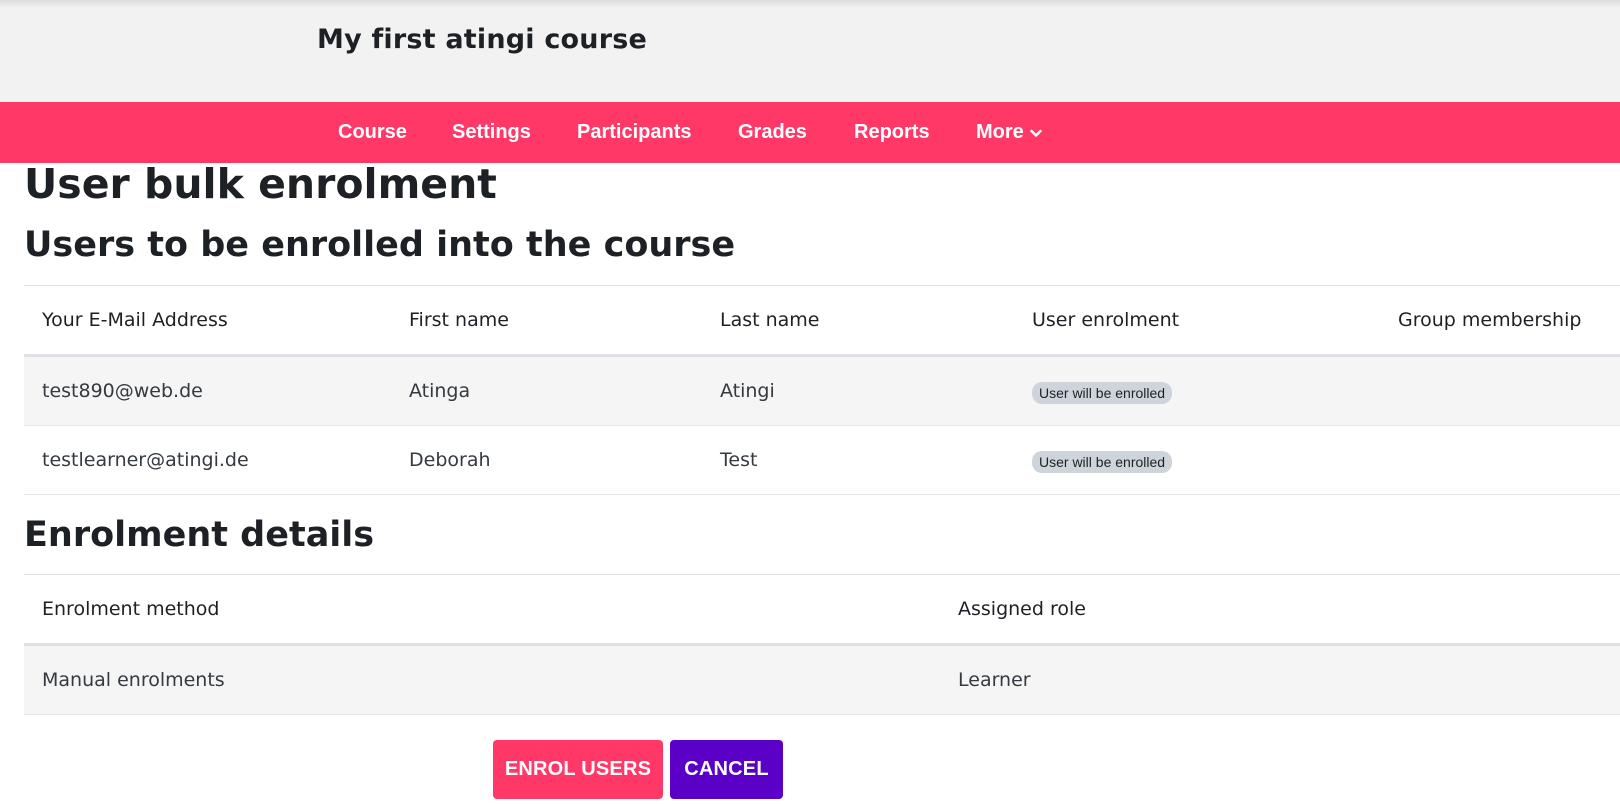 The width and height of the screenshot is (1620, 804). I want to click on enrolment-method: Manual enrolments, so click(133, 680).